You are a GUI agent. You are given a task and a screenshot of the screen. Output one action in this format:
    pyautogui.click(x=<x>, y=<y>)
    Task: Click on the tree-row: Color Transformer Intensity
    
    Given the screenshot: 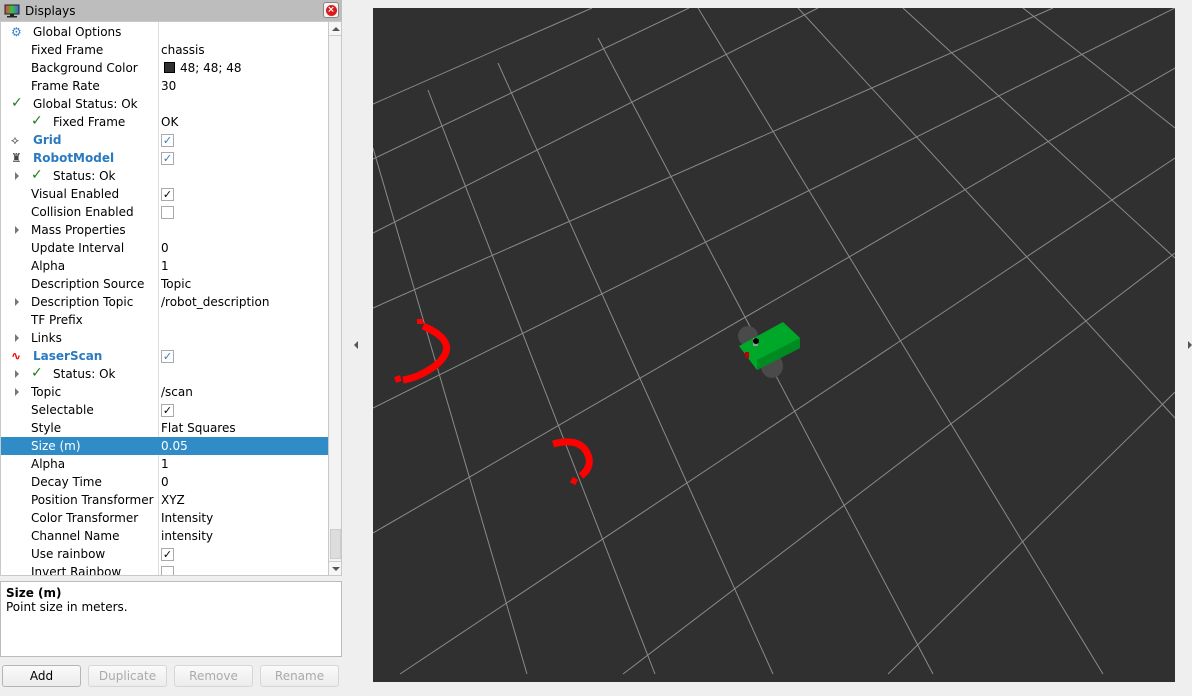 What is the action you would take?
    pyautogui.click(x=164, y=518)
    